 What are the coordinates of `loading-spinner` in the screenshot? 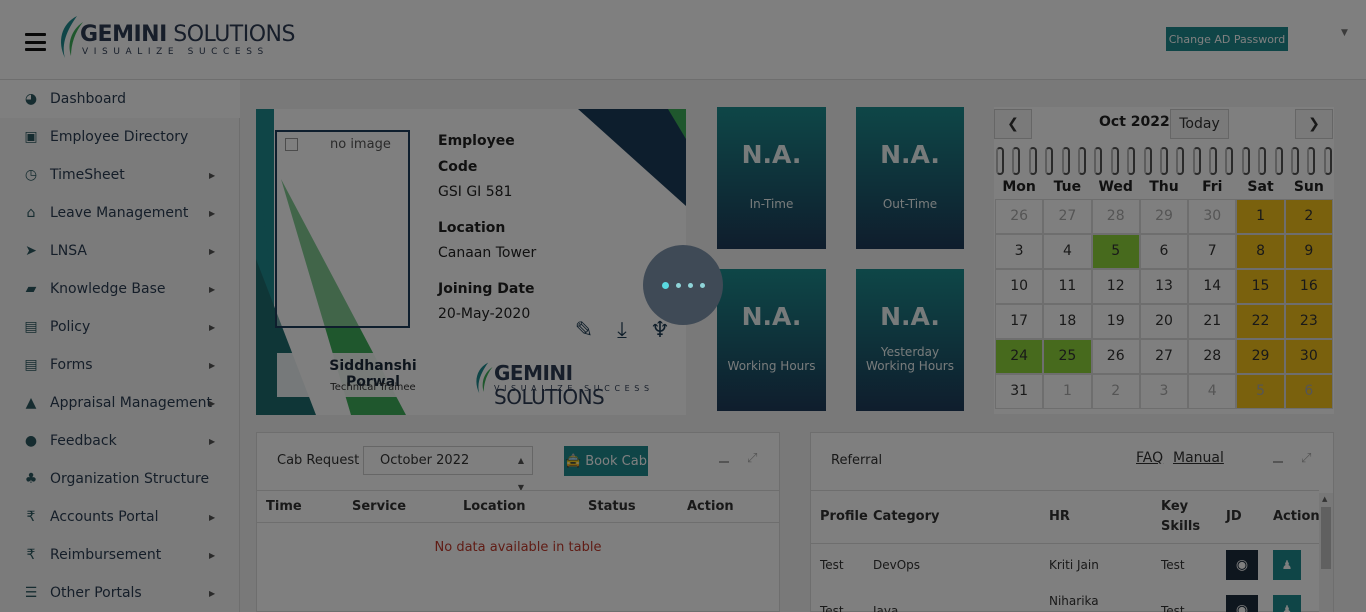 It's located at (683, 285).